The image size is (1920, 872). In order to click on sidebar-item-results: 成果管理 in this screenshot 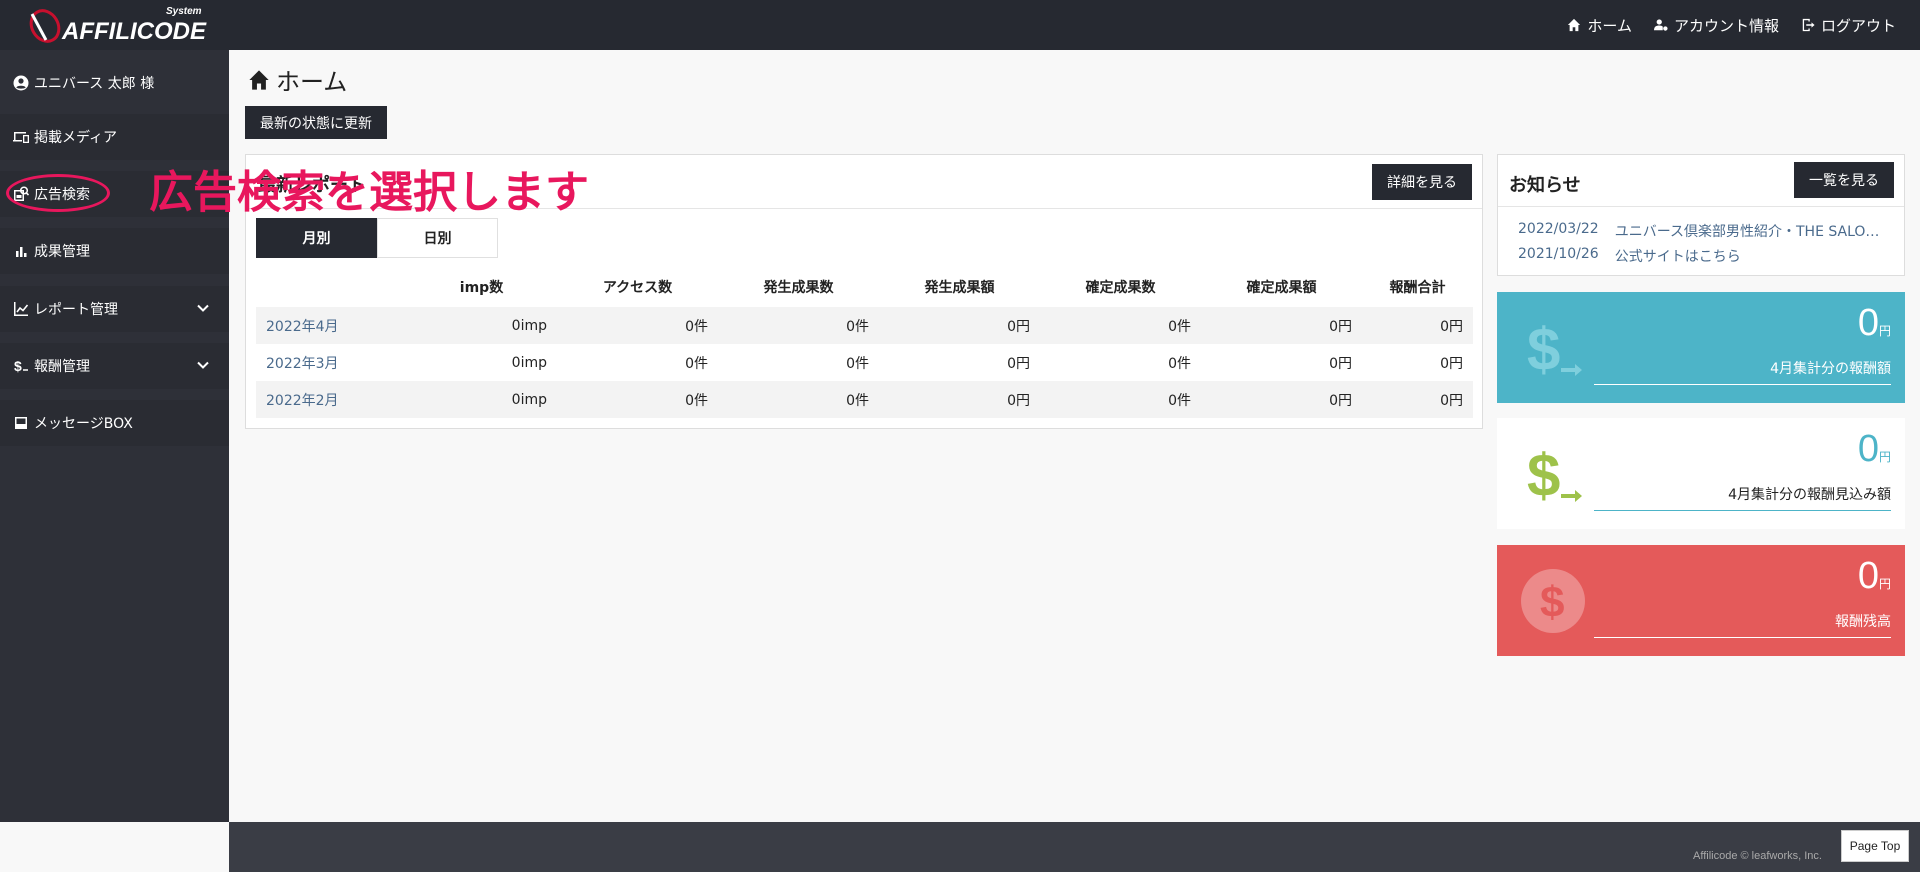, I will do `click(114, 251)`.